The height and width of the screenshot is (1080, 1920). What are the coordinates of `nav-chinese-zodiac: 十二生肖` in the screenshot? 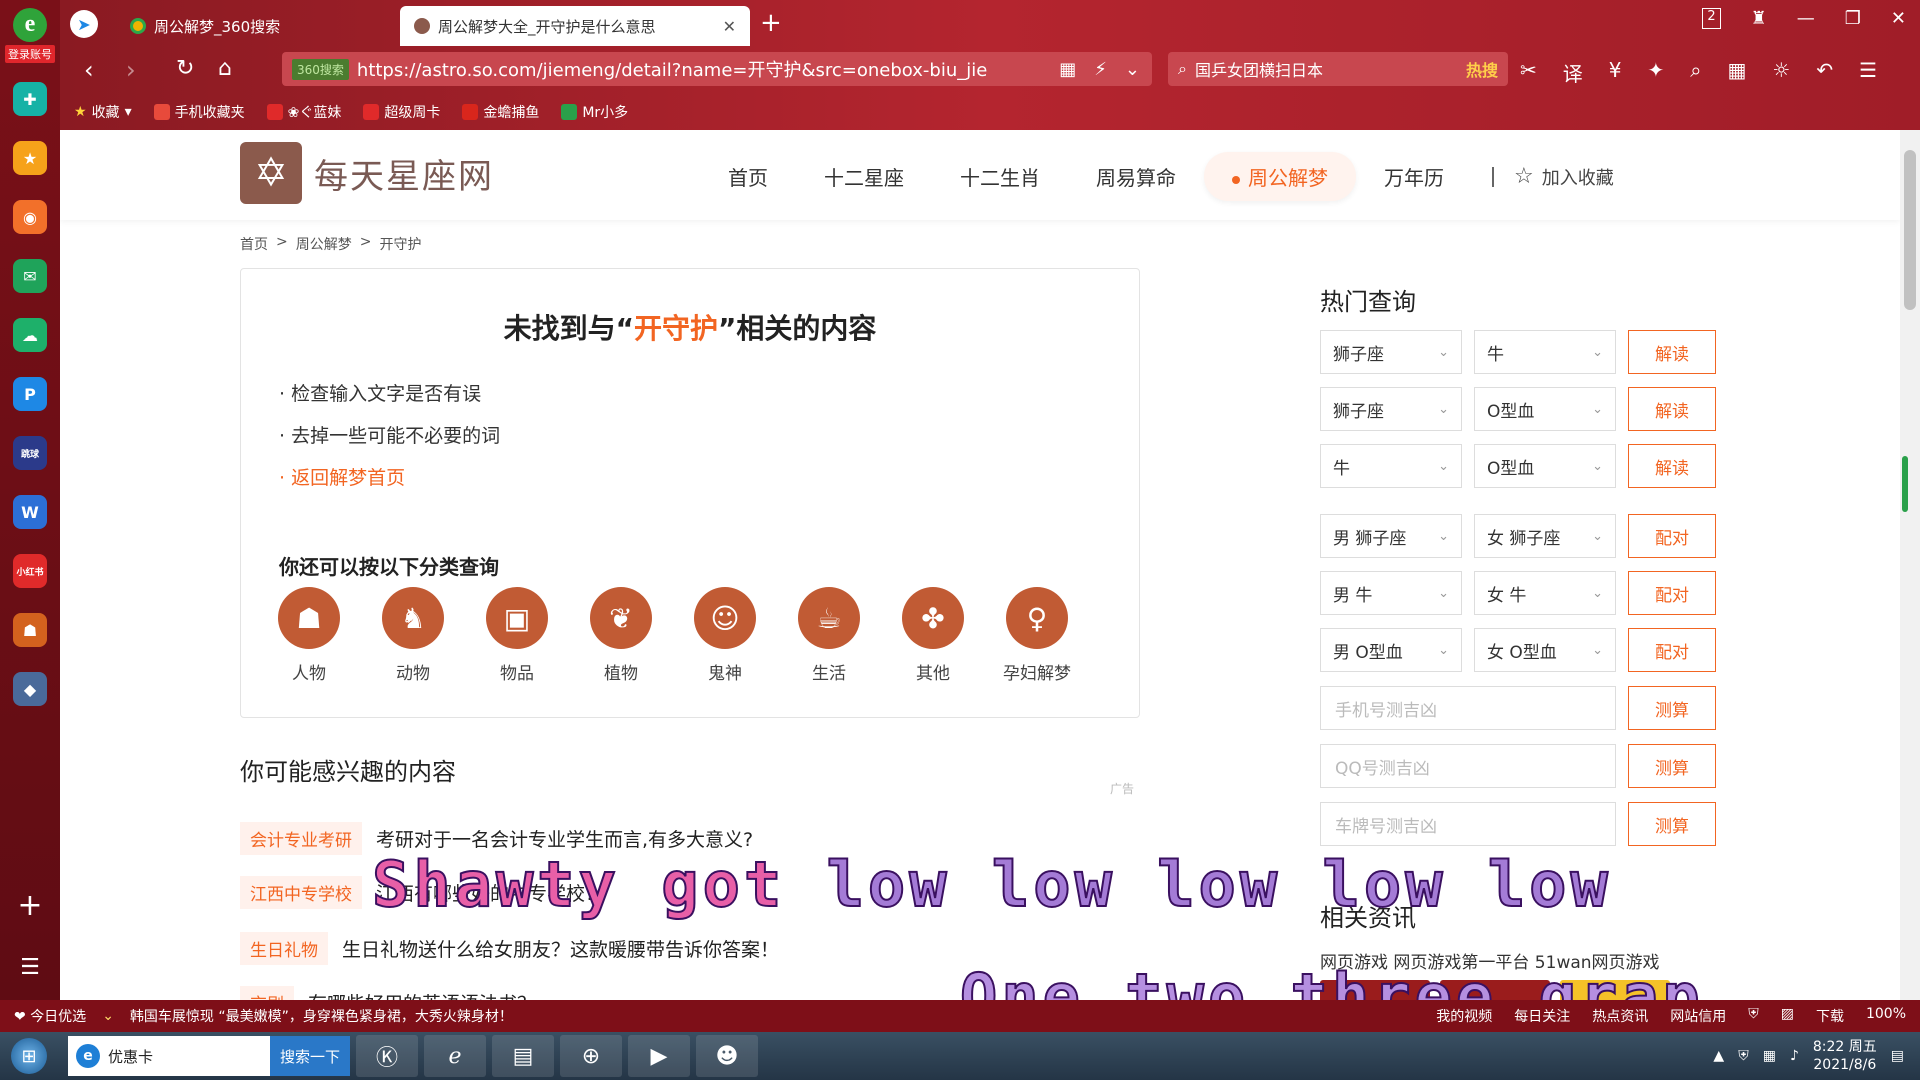 It's located at (1000, 176).